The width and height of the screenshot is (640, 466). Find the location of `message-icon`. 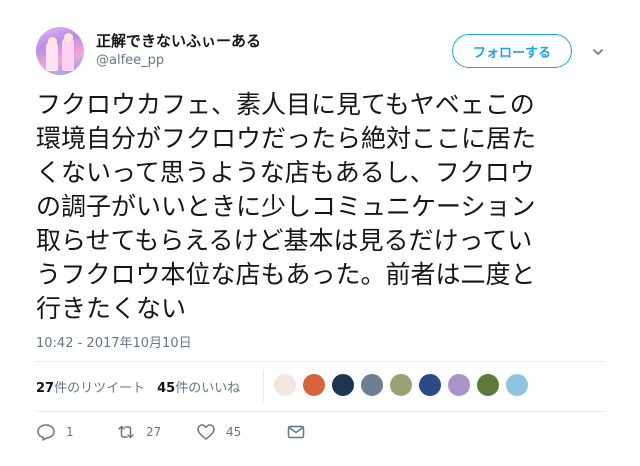

message-icon is located at coordinates (296, 432).